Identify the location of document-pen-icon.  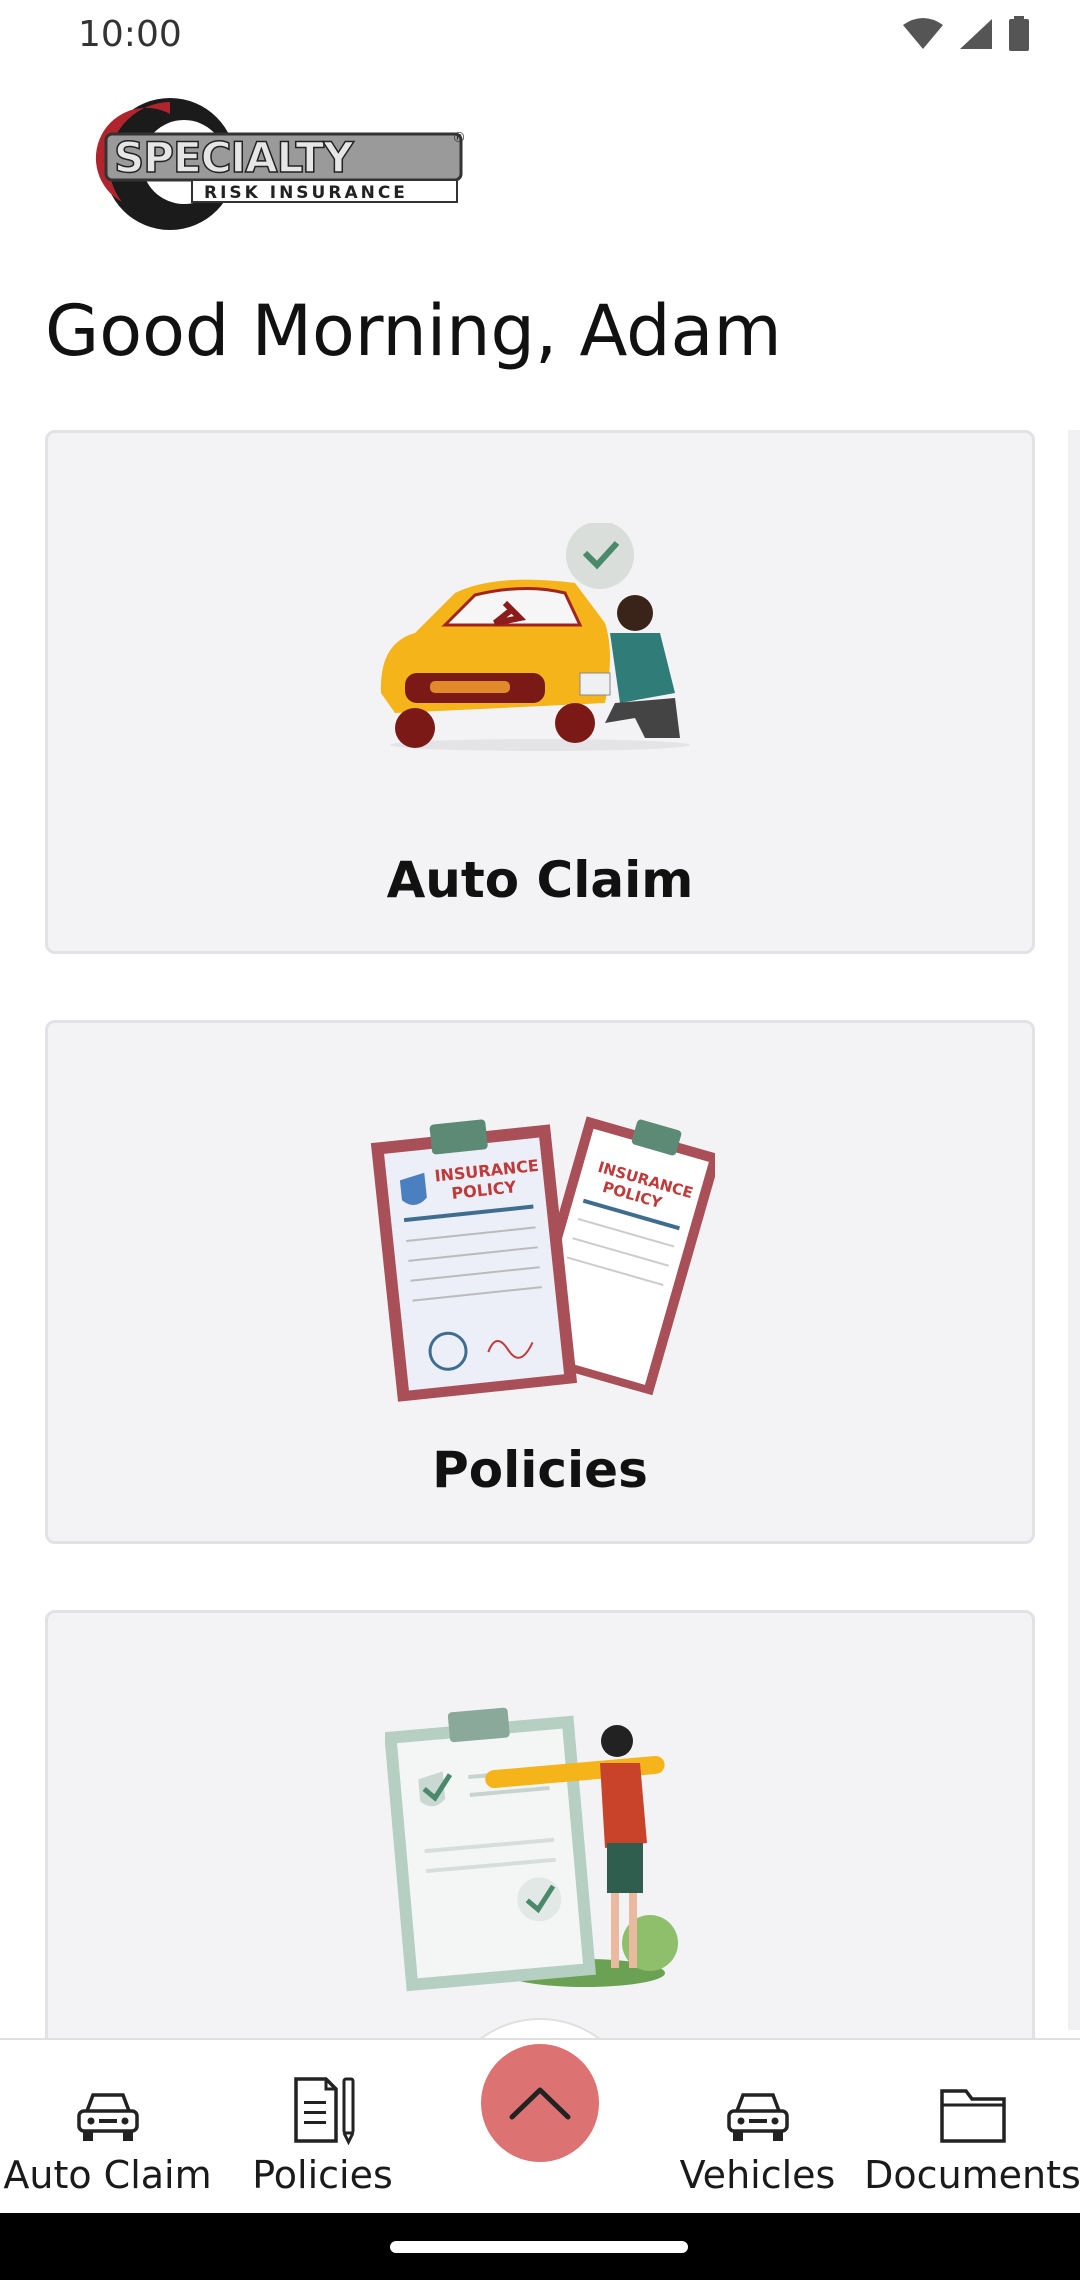
(323, 2111).